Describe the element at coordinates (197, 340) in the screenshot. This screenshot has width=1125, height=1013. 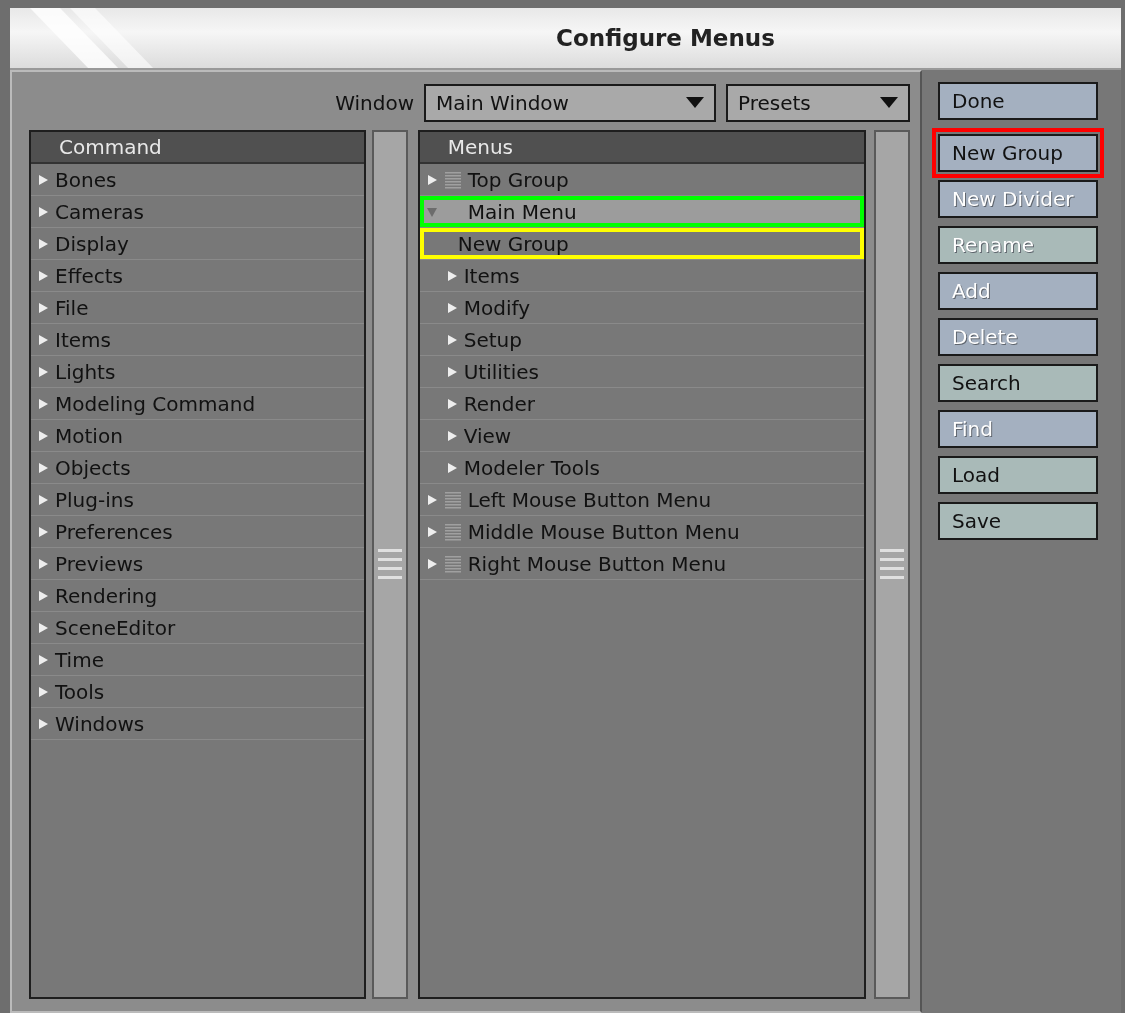
I see `command-item: Items` at that location.